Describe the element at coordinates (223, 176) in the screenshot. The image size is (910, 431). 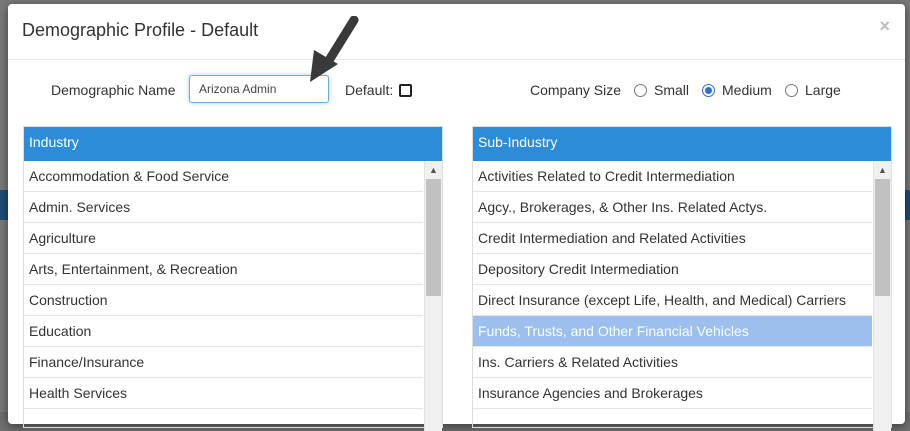
I see `list-item: Accommodation & Food Service` at that location.